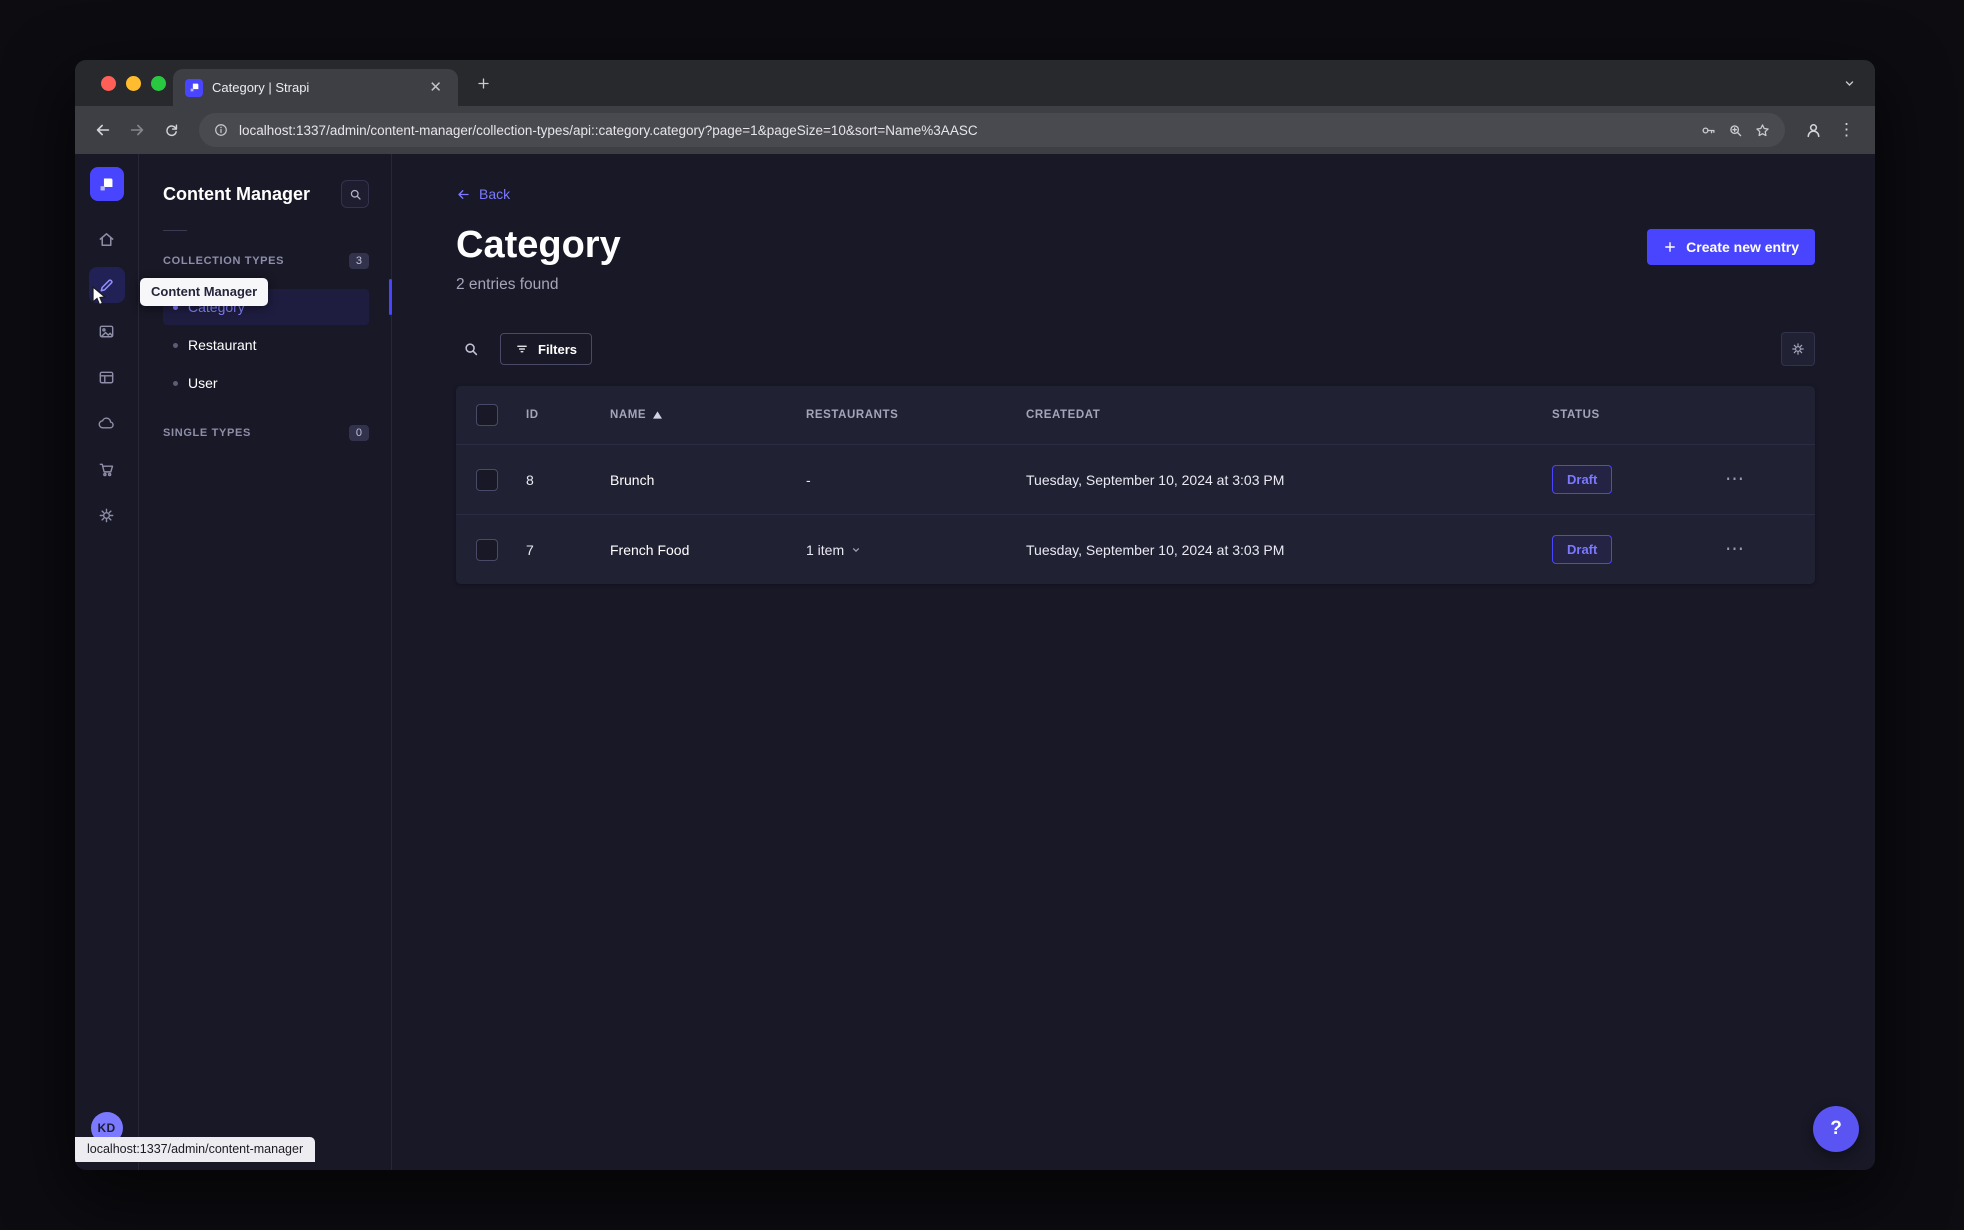 The height and width of the screenshot is (1230, 1964). Describe the element at coordinates (1847, 130) in the screenshot. I see `browser-menu-icon: ⋮` at that location.